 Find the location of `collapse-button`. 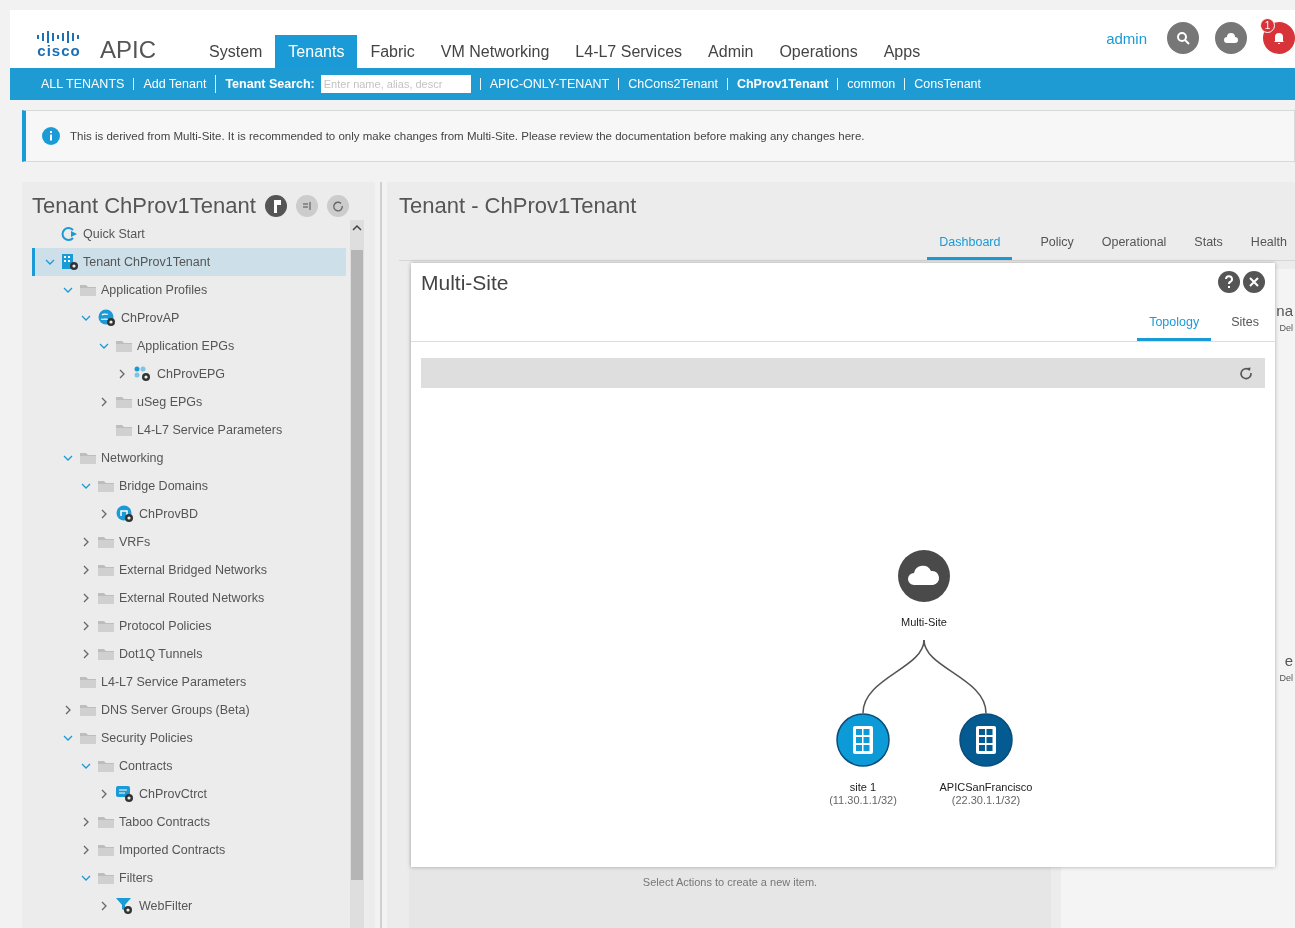

collapse-button is located at coordinates (306, 206).